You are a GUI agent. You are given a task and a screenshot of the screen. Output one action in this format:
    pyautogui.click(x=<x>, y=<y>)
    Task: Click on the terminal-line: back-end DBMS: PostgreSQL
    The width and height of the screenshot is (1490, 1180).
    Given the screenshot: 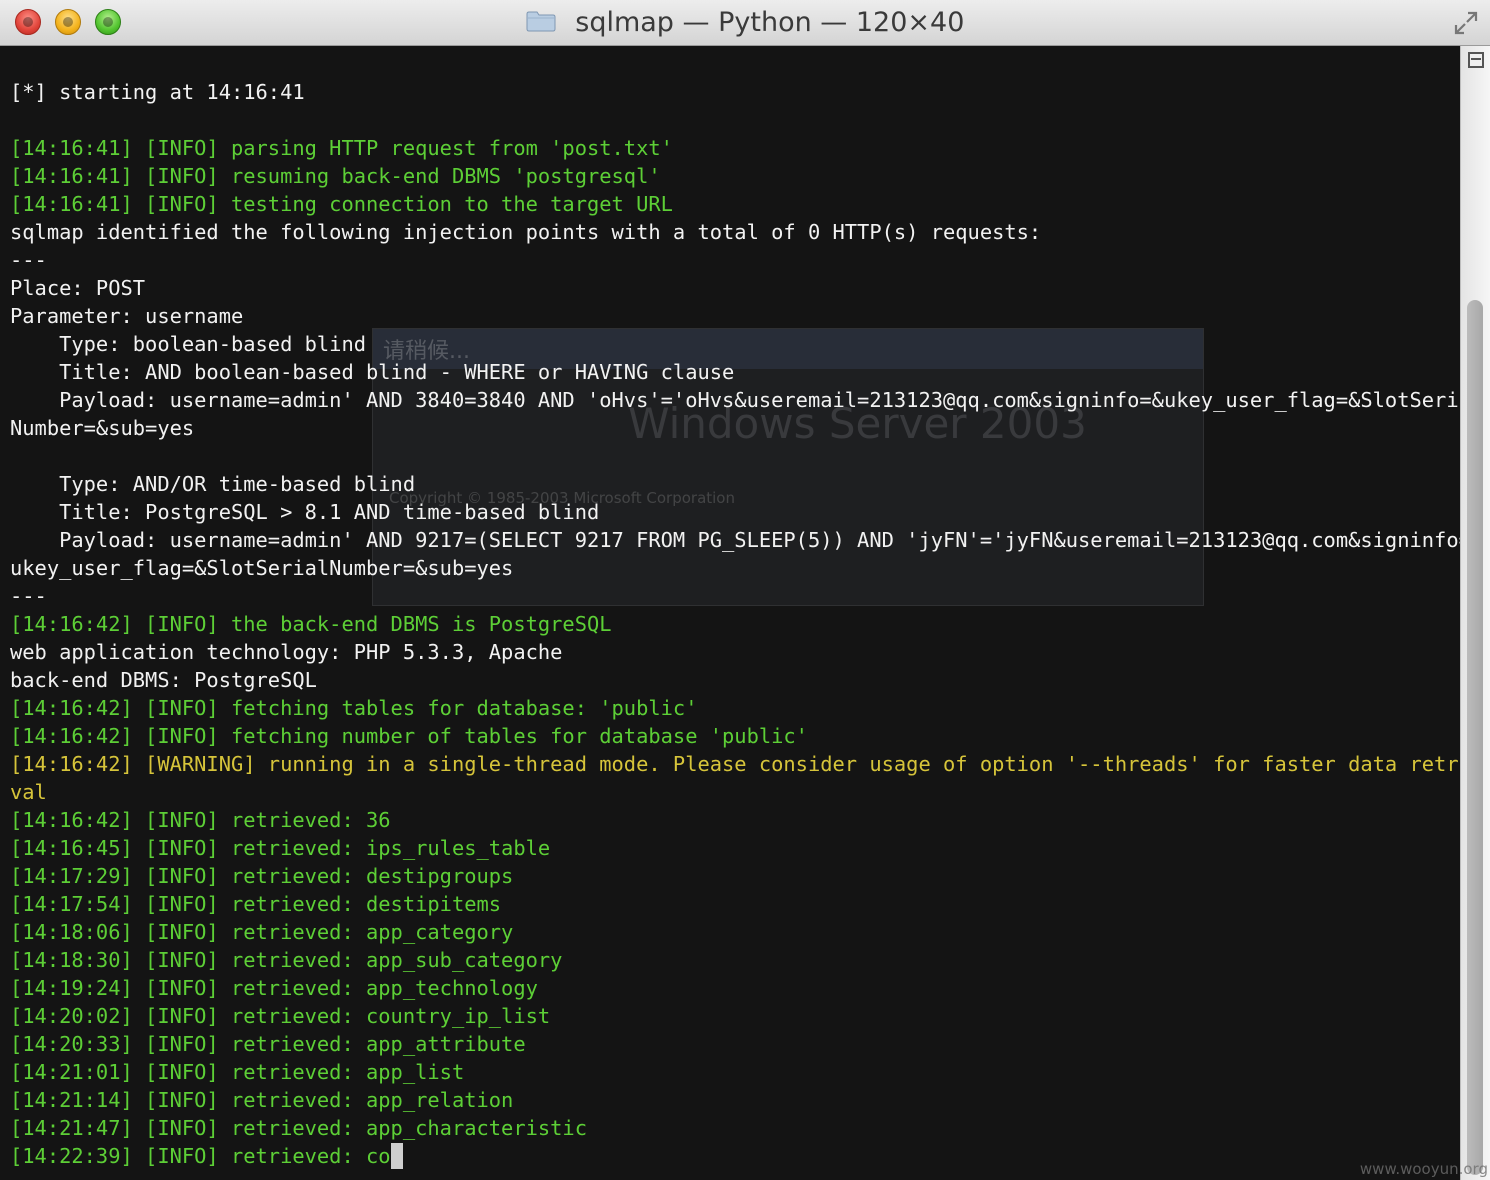 What is the action you would take?
    pyautogui.click(x=732, y=680)
    